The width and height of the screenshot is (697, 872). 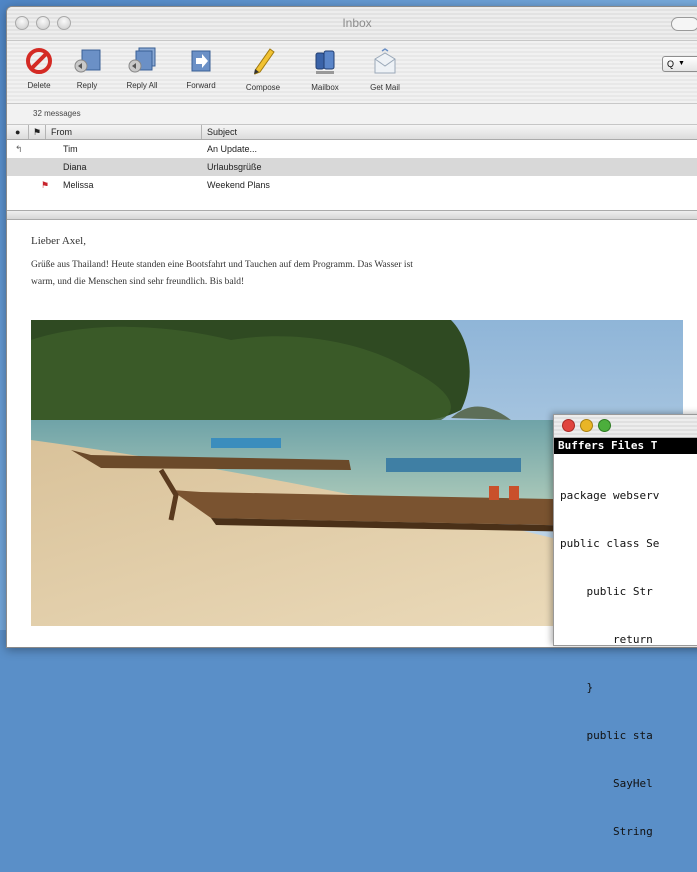 I want to click on code-line: }, so click(x=577, y=687).